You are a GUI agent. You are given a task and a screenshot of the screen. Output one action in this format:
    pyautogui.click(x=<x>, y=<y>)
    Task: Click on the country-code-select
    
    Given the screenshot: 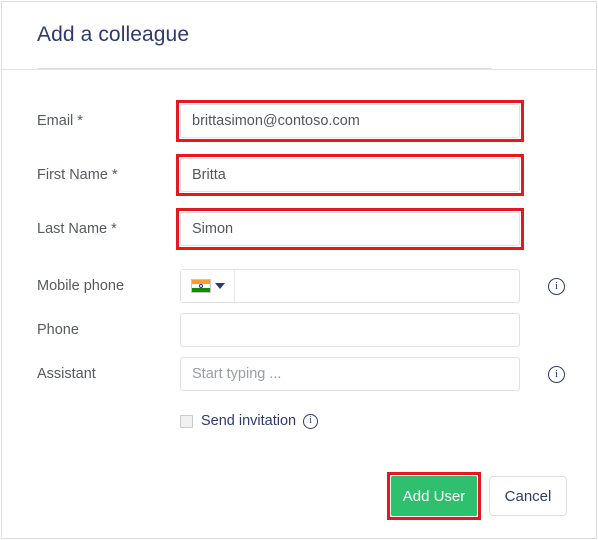 What is the action you would take?
    pyautogui.click(x=208, y=286)
    